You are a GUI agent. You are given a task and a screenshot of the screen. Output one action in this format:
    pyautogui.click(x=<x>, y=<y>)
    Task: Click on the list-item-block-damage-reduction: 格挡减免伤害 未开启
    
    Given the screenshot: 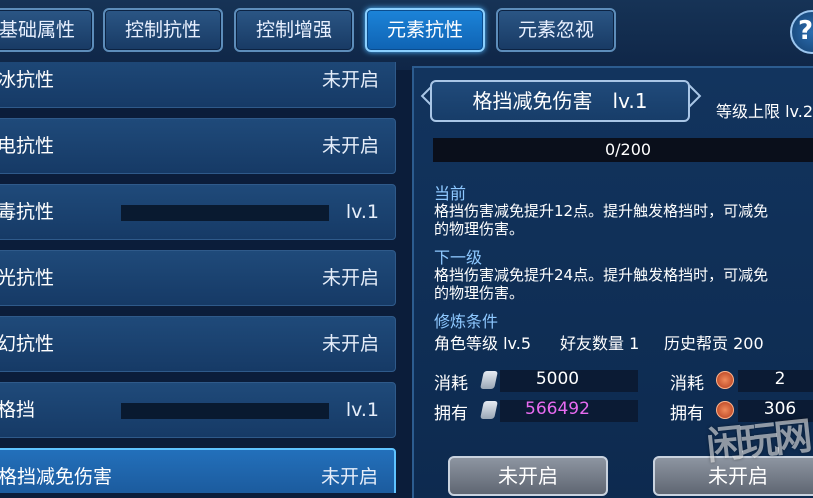 What is the action you would take?
    pyautogui.click(x=198, y=470)
    